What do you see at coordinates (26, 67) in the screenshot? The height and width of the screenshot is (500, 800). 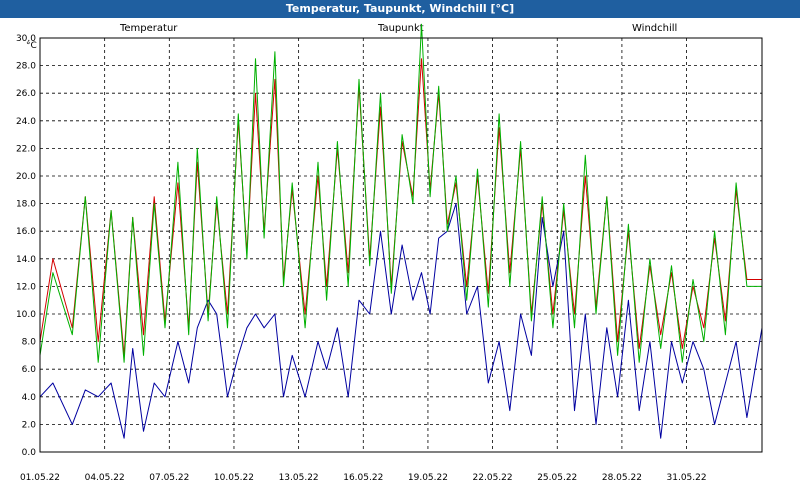 I see `y-tick-label: 28.0` at bounding box center [26, 67].